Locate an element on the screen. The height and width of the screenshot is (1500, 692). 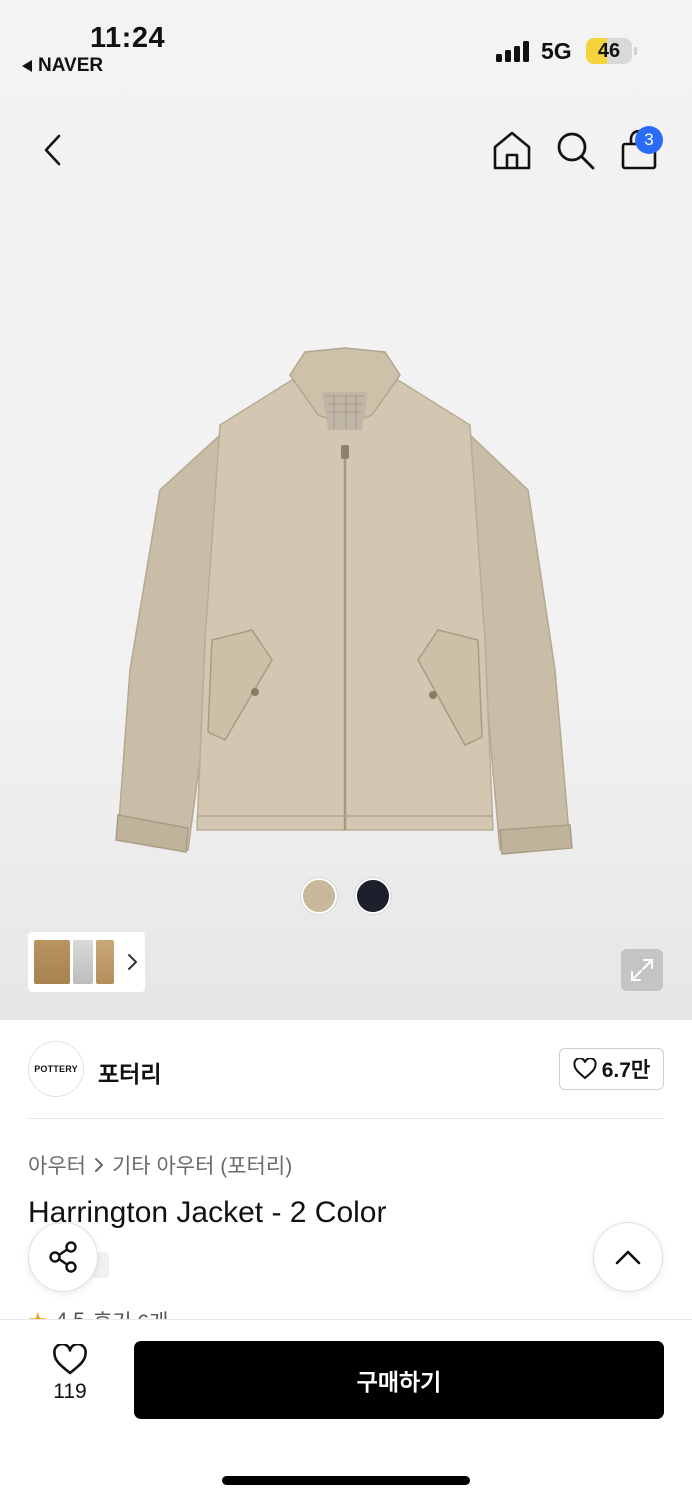
back-to-app-link: NAVER is located at coordinates (62, 66).